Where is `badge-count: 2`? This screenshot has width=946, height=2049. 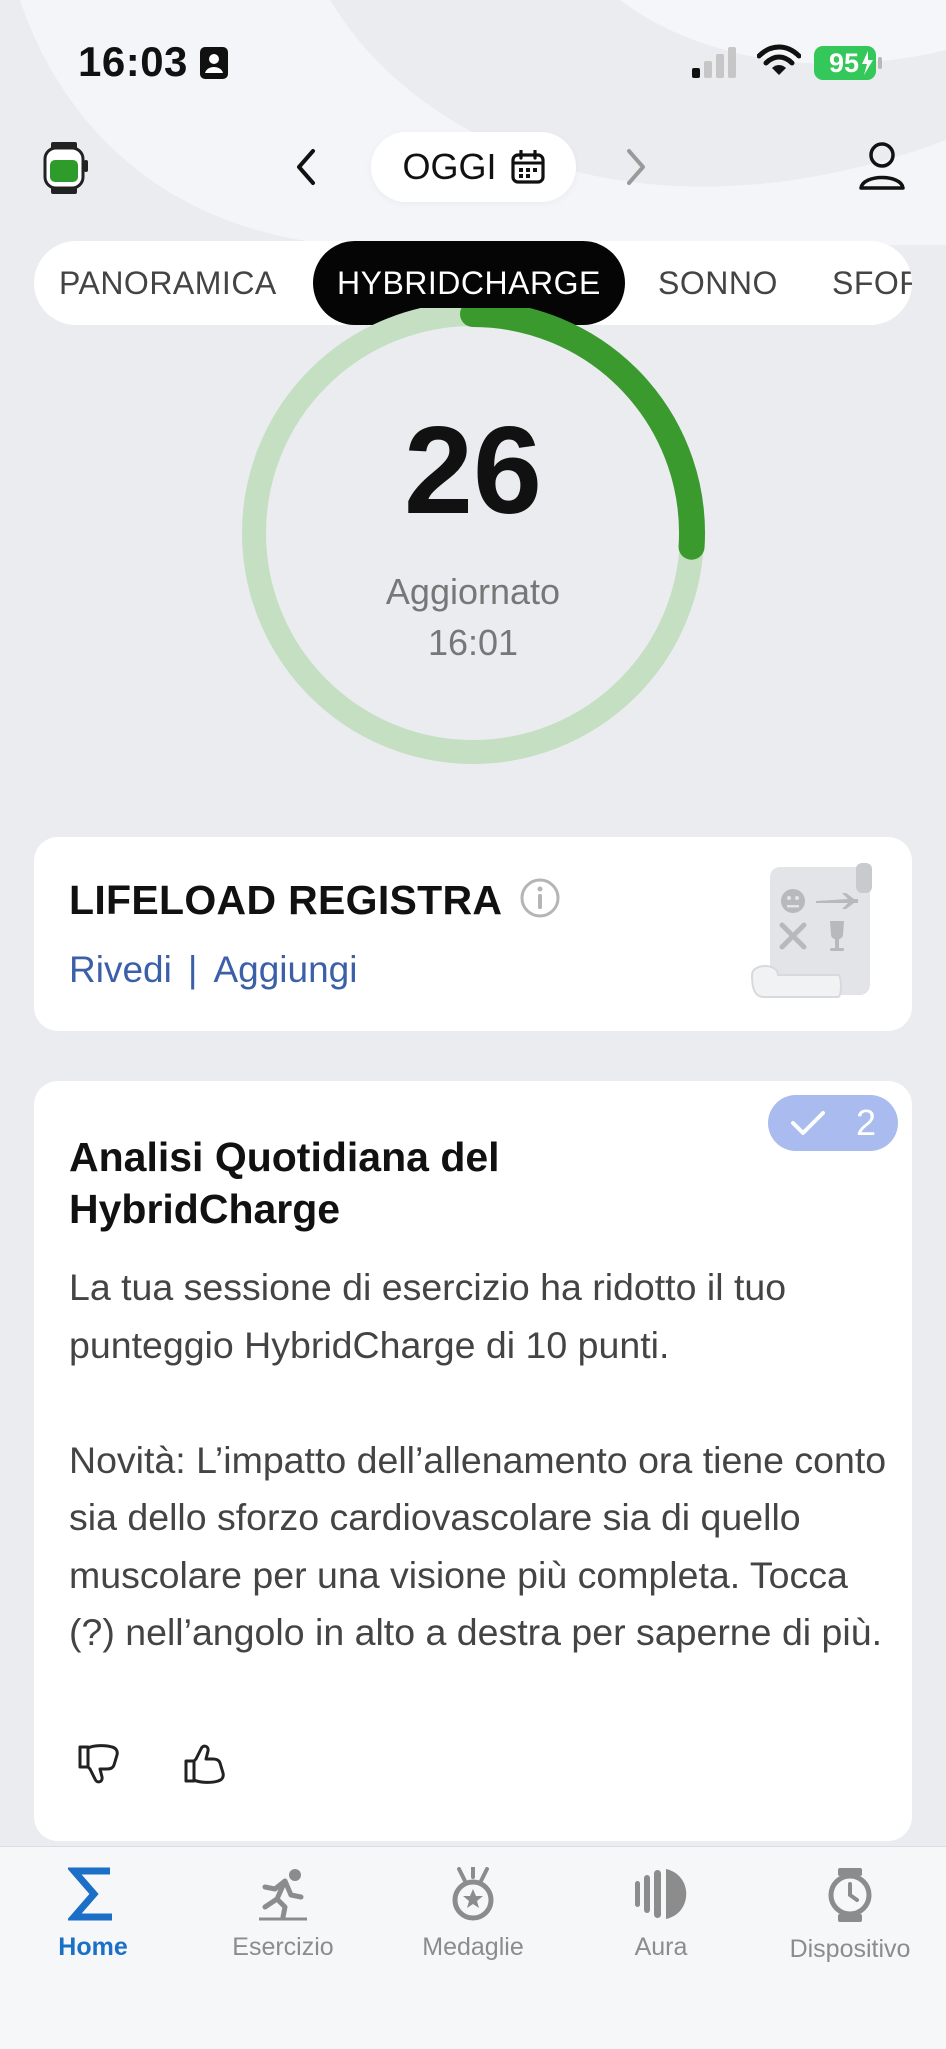
badge-count: 2 is located at coordinates (866, 1122).